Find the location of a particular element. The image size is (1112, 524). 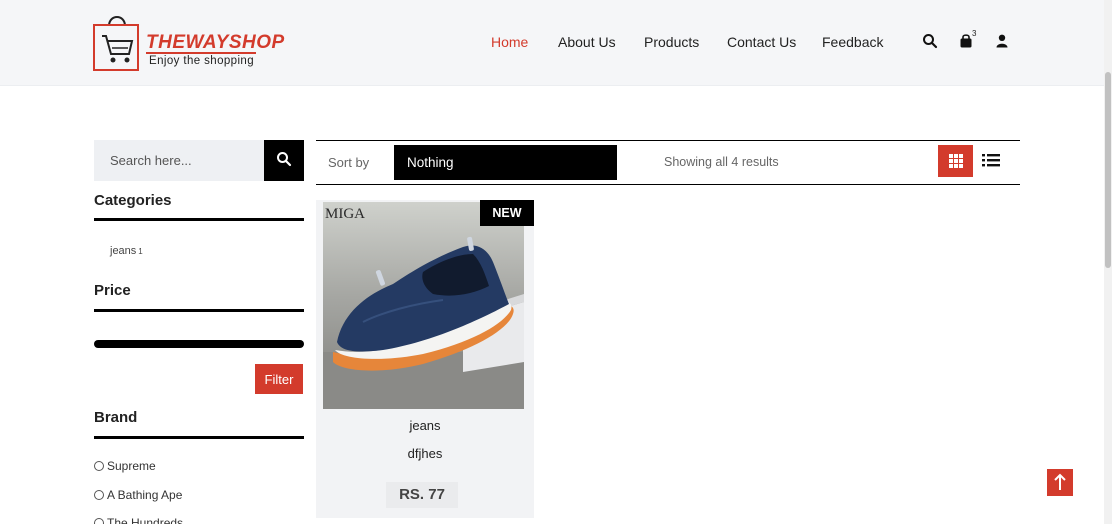

filter-button: Filter is located at coordinates (279, 379).